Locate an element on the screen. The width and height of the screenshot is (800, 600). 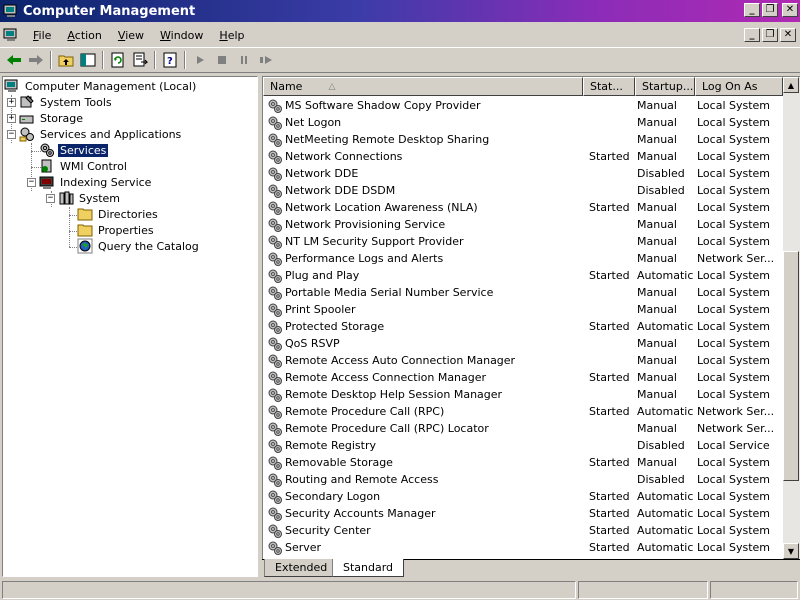
help-icon: ? is located at coordinates (170, 60).